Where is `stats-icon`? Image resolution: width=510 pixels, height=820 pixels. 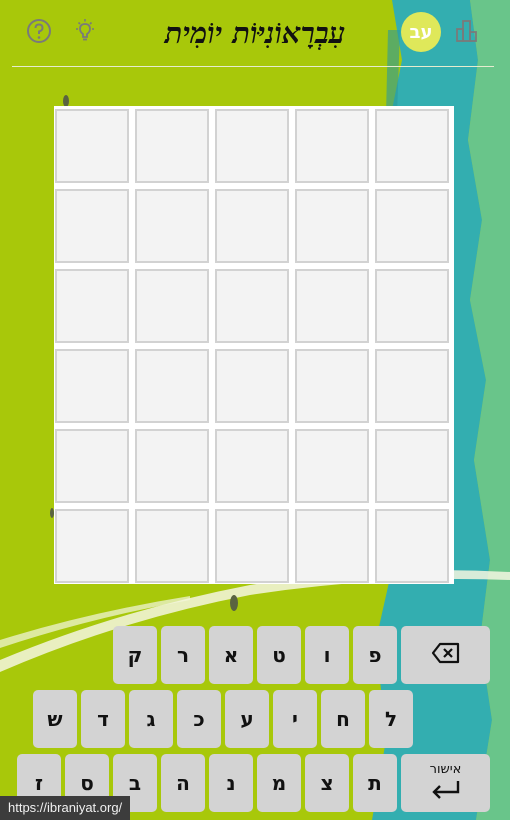 stats-icon is located at coordinates (467, 31).